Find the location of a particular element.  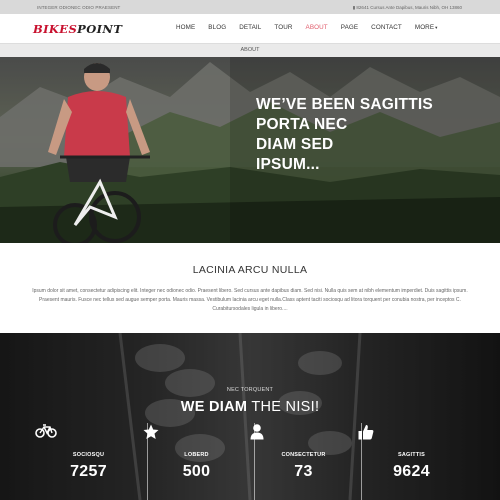

stat-item: SOCIOSQU 7257 is located at coordinates (88, 462).